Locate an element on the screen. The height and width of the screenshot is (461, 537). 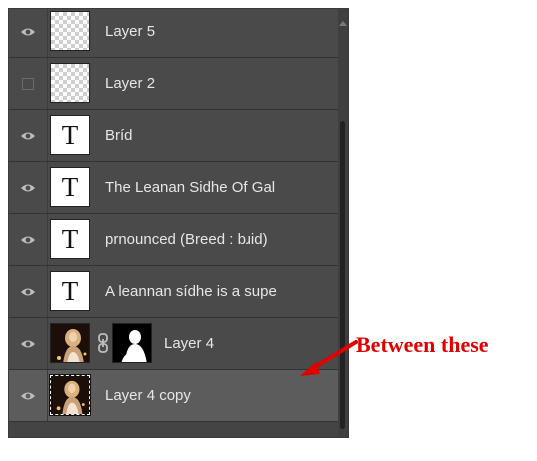
layer-name: Layer 4 is located at coordinates (239, 343).